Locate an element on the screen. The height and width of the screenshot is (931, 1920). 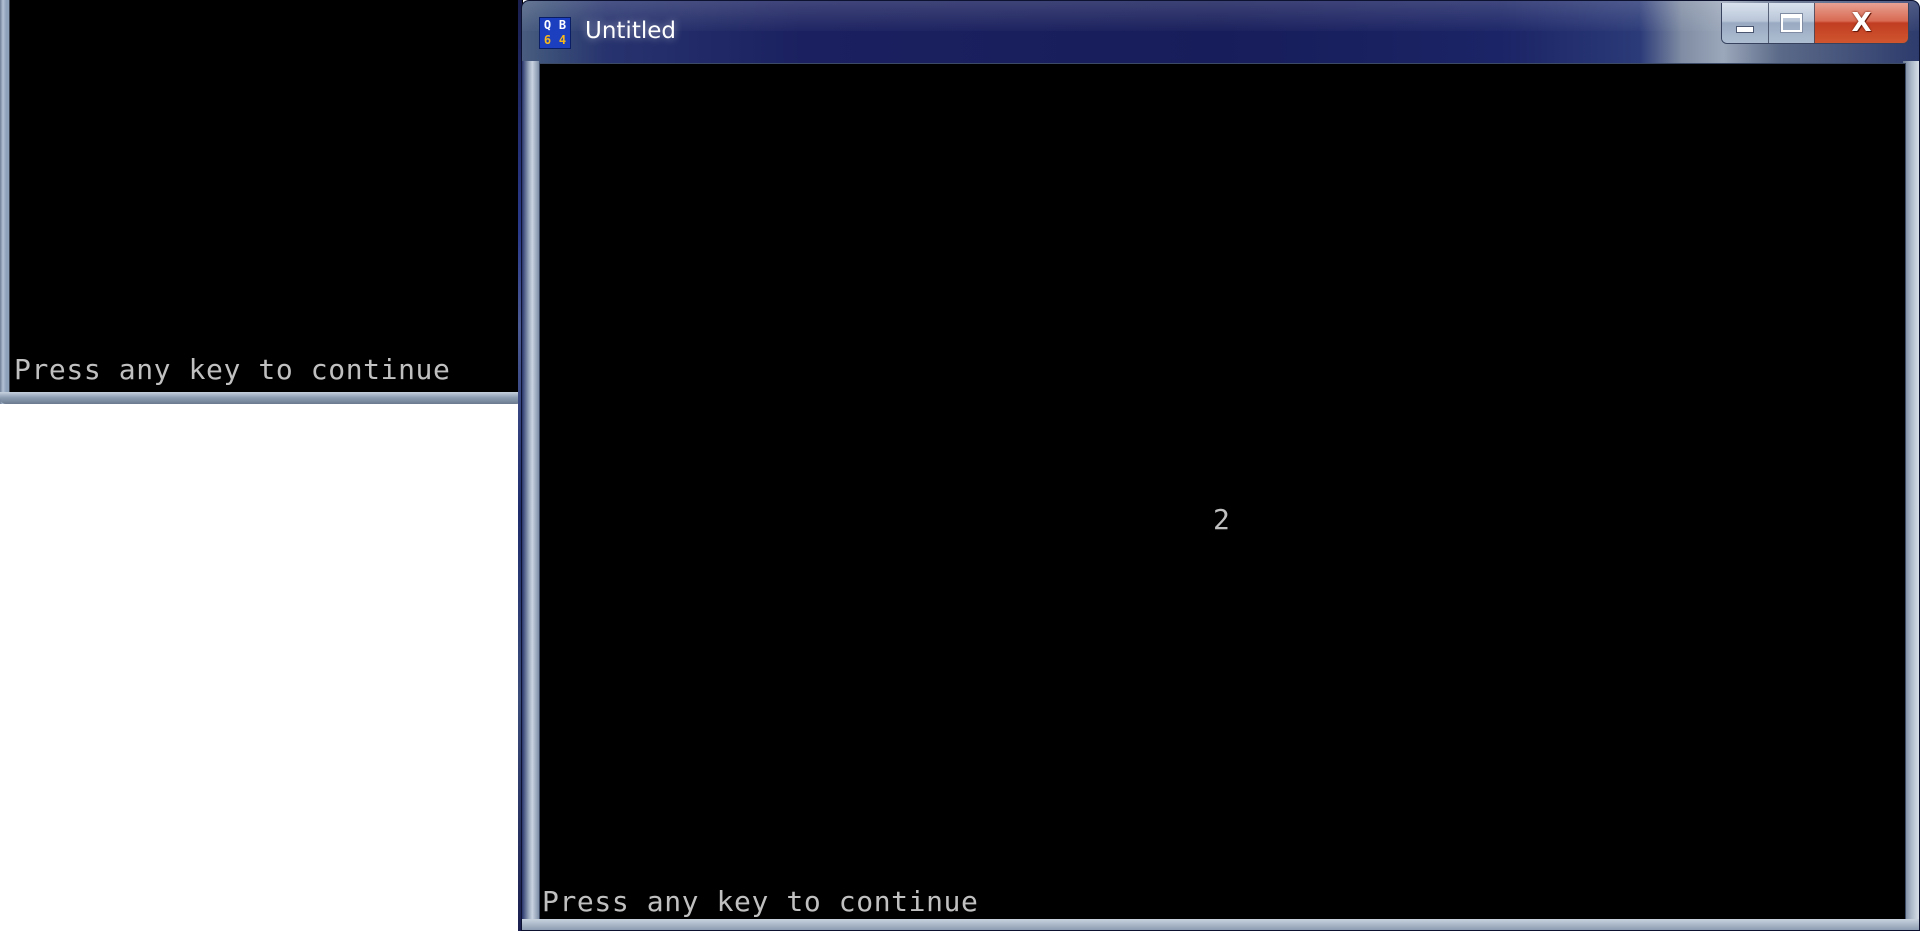
minimize-button is located at coordinates (1745, 23).